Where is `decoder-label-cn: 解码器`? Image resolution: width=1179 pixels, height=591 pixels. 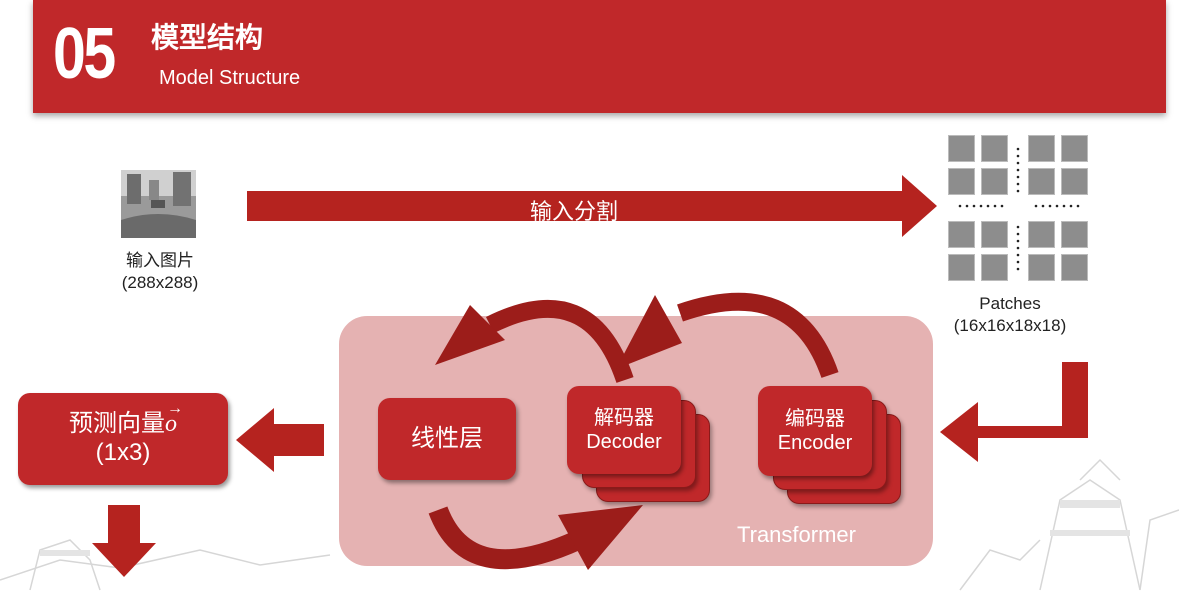 decoder-label-cn: 解码器 is located at coordinates (624, 418).